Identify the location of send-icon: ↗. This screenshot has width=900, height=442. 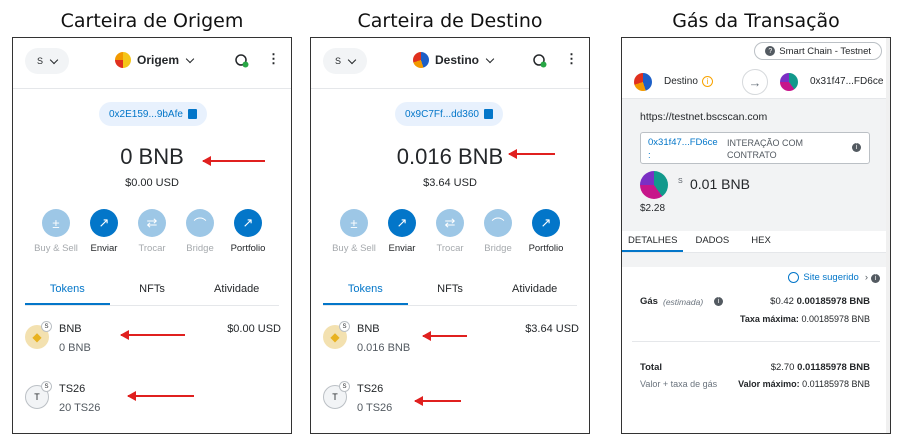
(104, 223).